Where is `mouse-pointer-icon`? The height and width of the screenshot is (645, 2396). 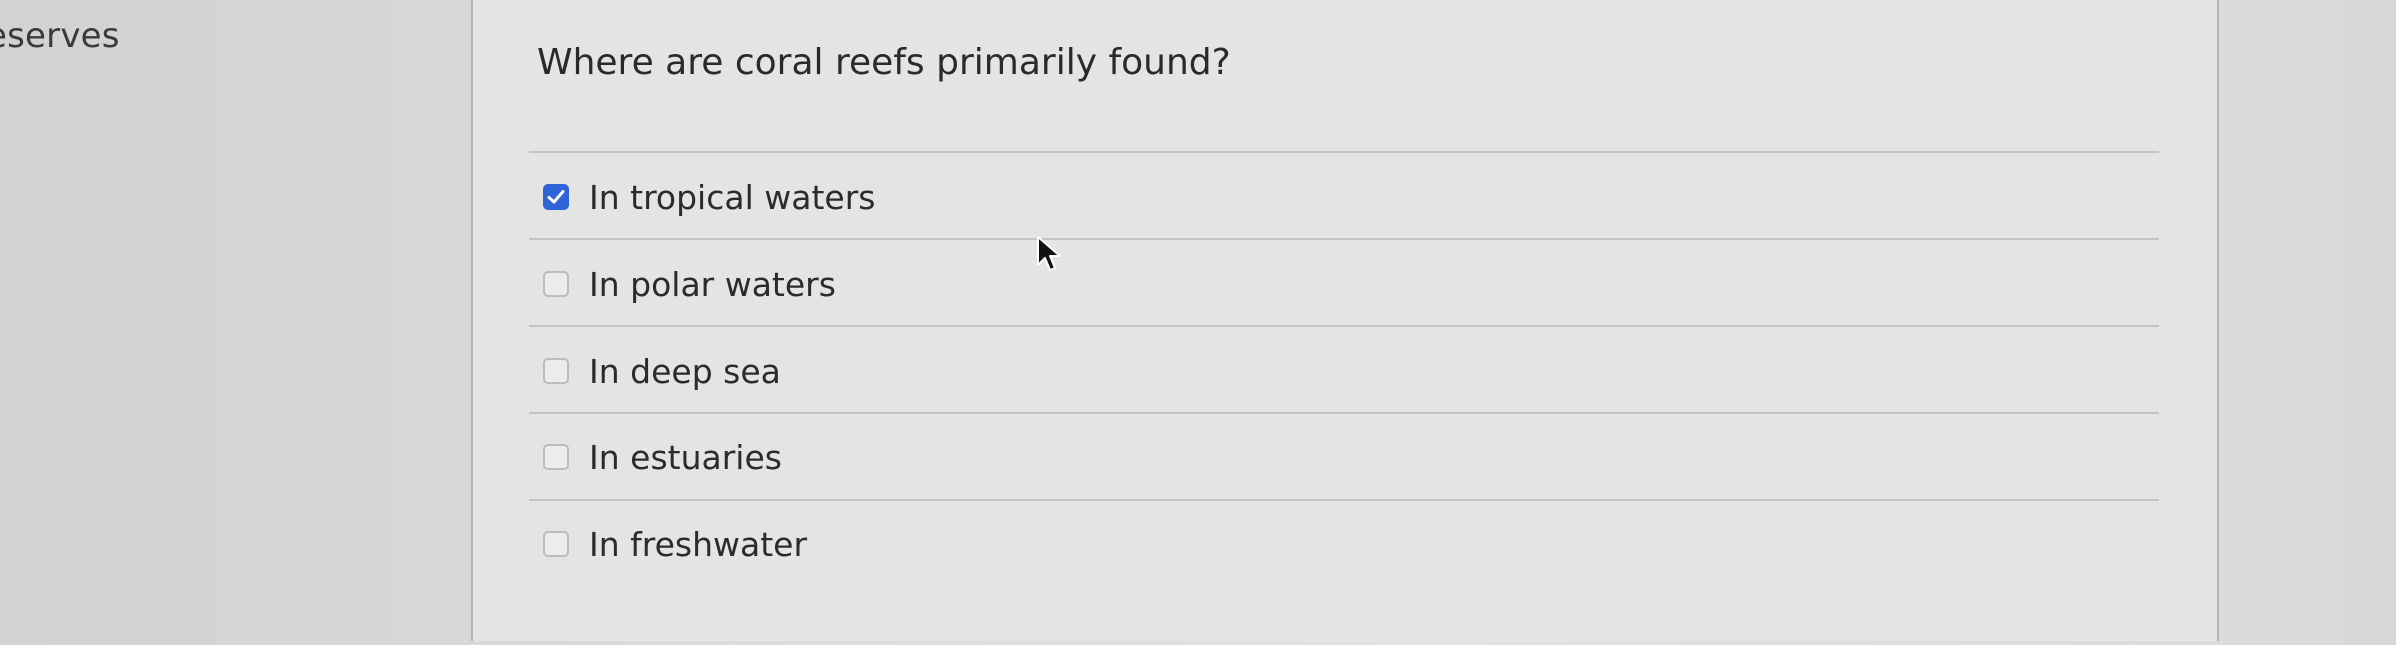 mouse-pointer-icon is located at coordinates (1049, 253).